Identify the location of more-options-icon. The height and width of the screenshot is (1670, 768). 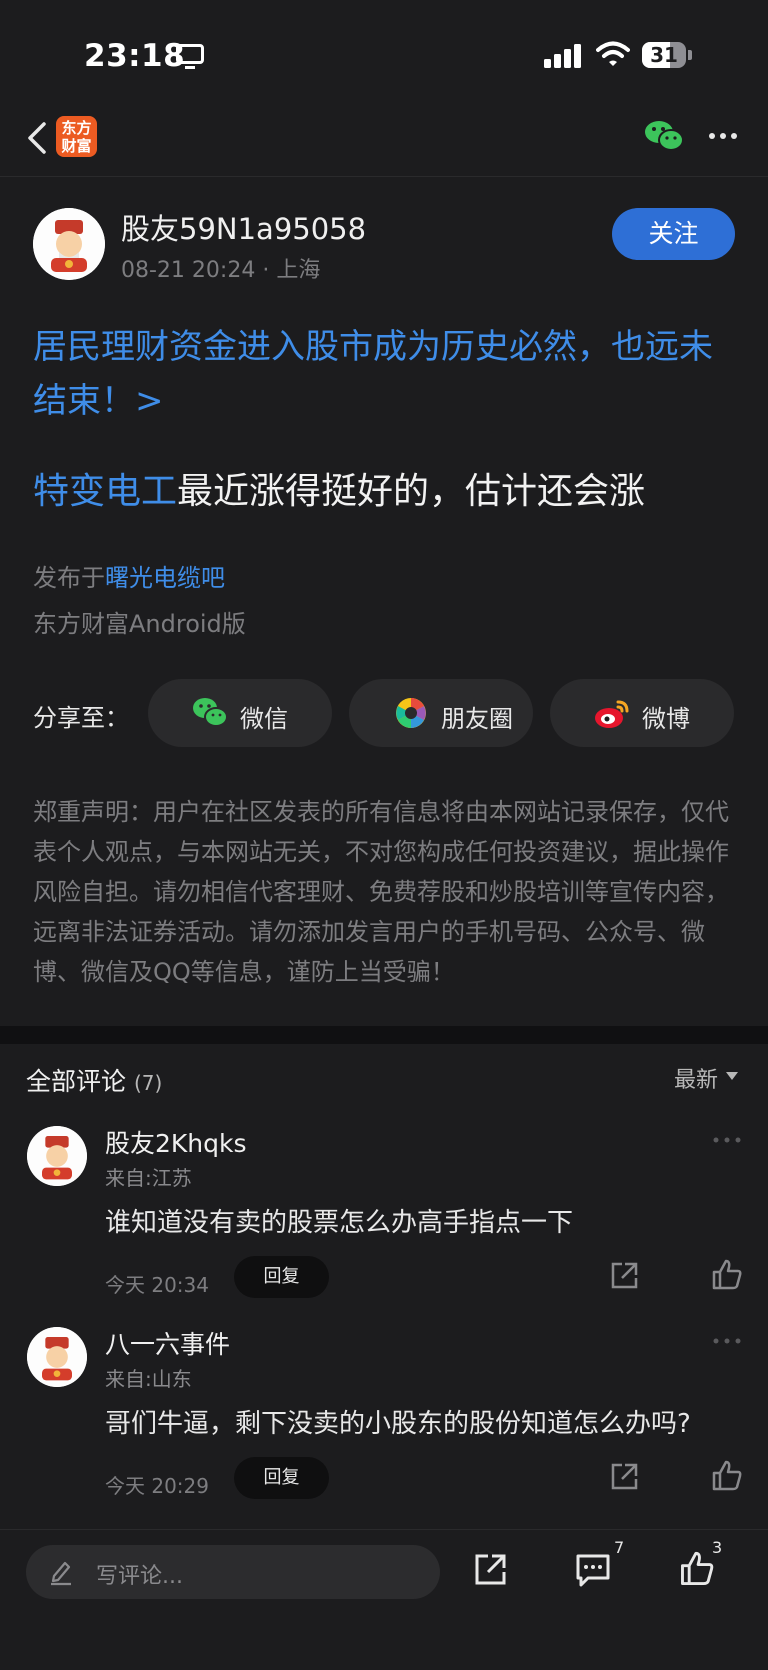
(723, 136).